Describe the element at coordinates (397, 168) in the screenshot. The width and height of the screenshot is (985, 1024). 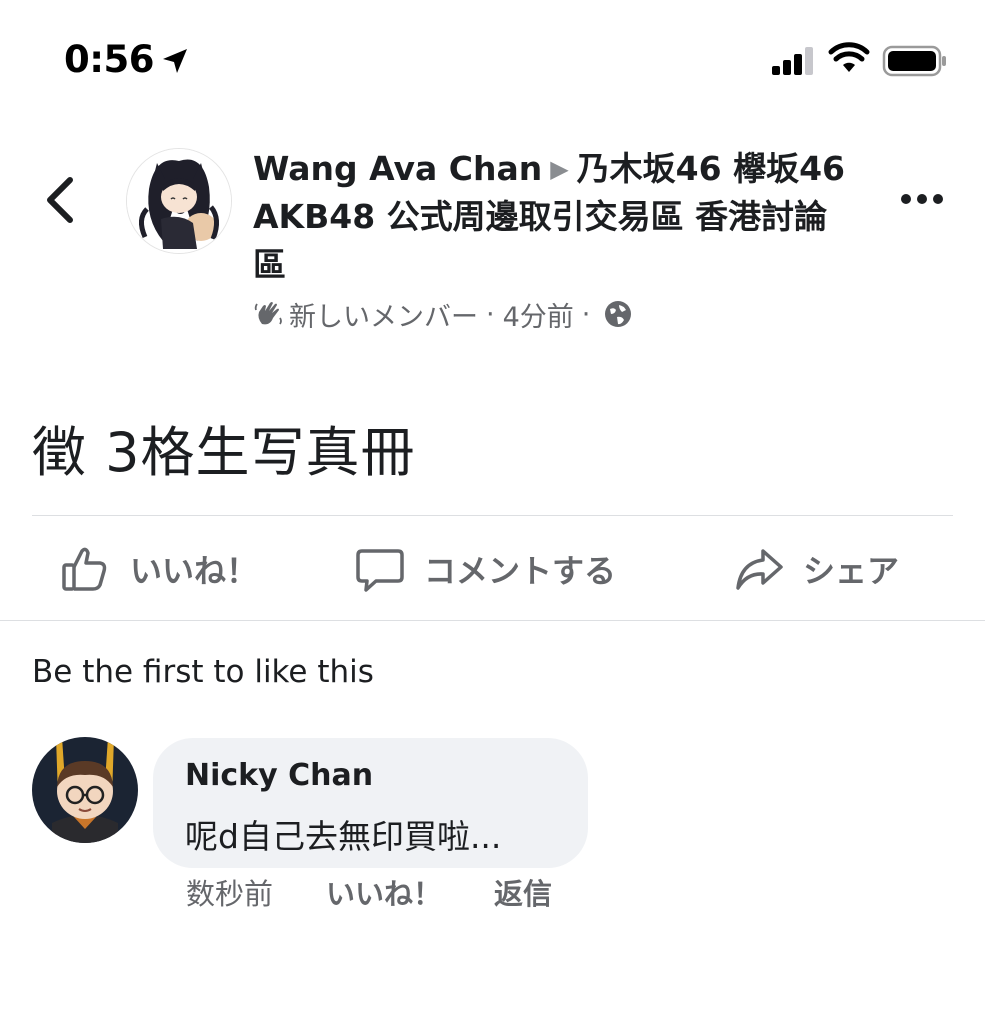
I see `author-name: Wang Ava Chan` at that location.